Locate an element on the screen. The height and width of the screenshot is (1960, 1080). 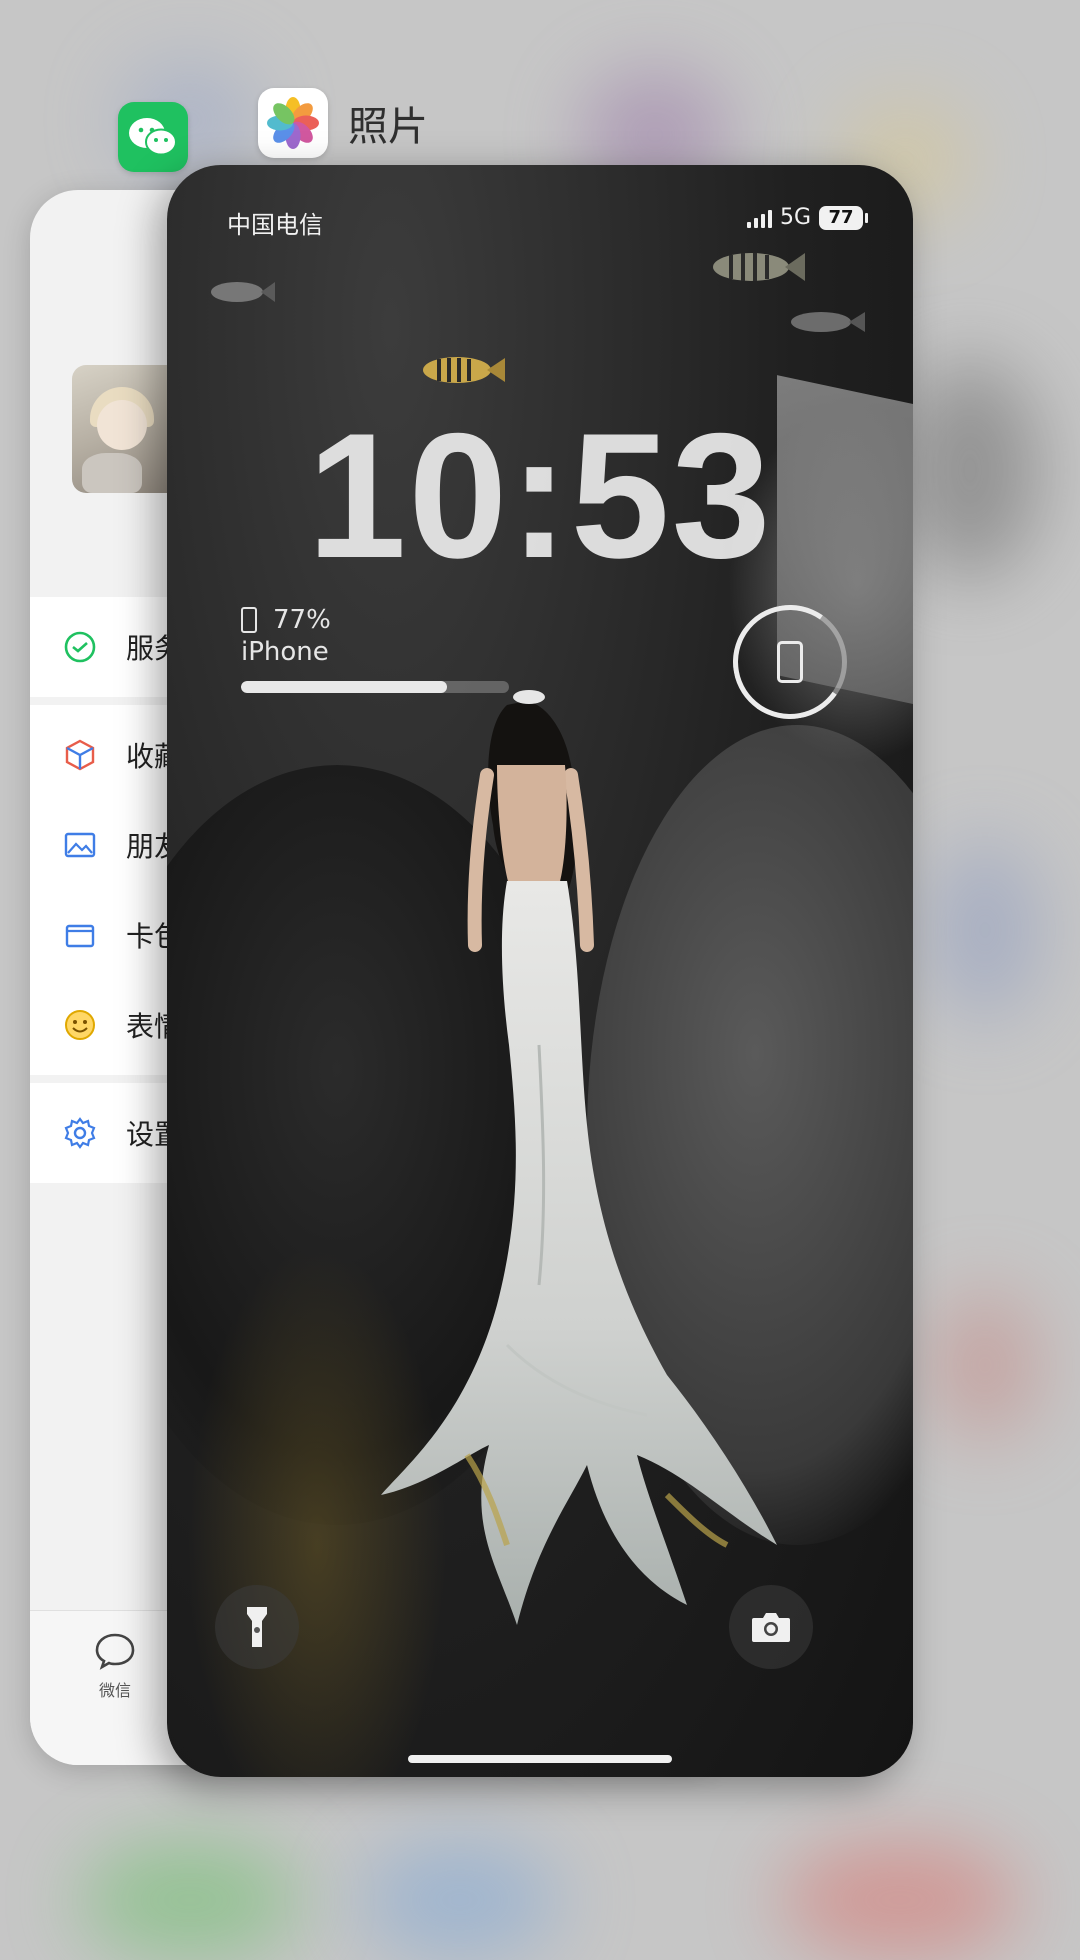
battery-progress-bar is located at coordinates (375, 687).